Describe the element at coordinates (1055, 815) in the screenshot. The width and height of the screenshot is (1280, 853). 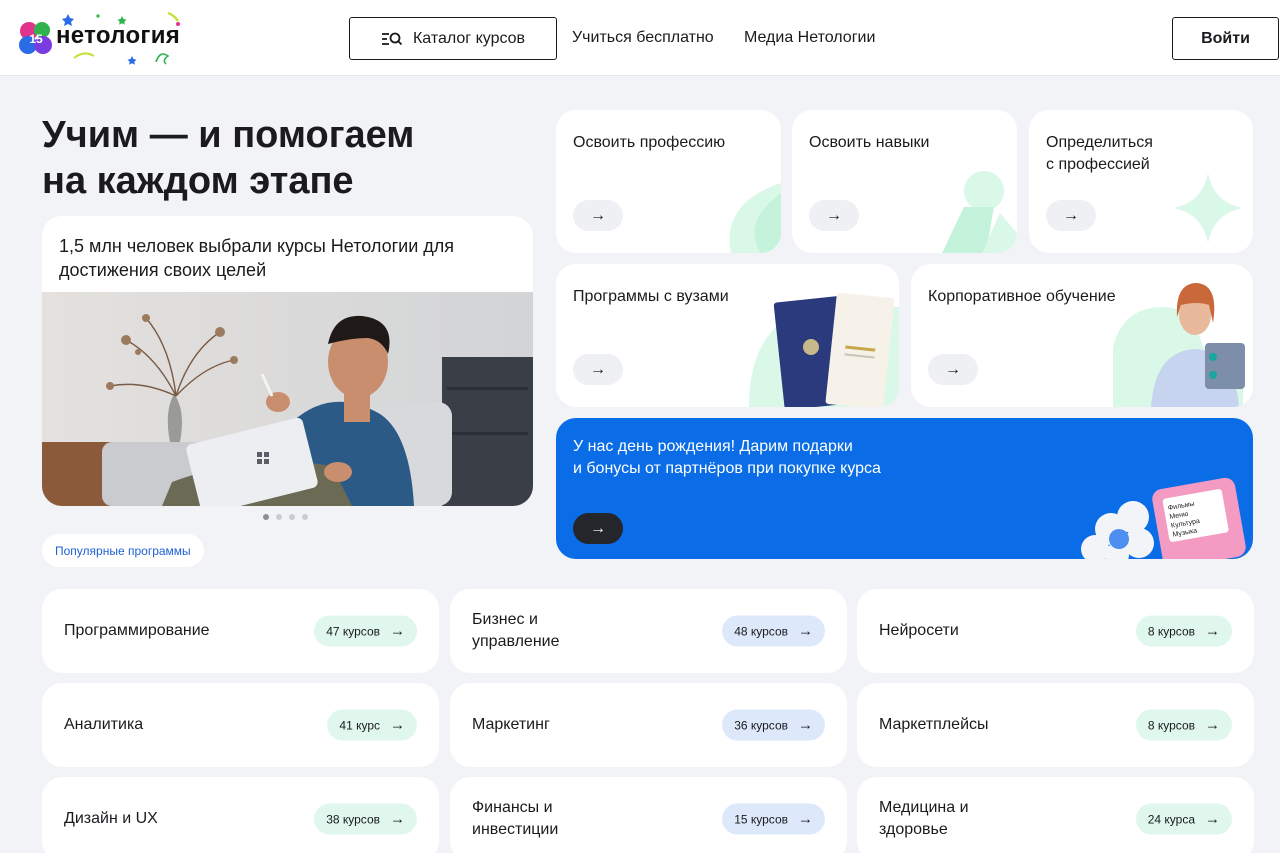
I see `category-card: Медицина и здоровье 24 курса →` at that location.